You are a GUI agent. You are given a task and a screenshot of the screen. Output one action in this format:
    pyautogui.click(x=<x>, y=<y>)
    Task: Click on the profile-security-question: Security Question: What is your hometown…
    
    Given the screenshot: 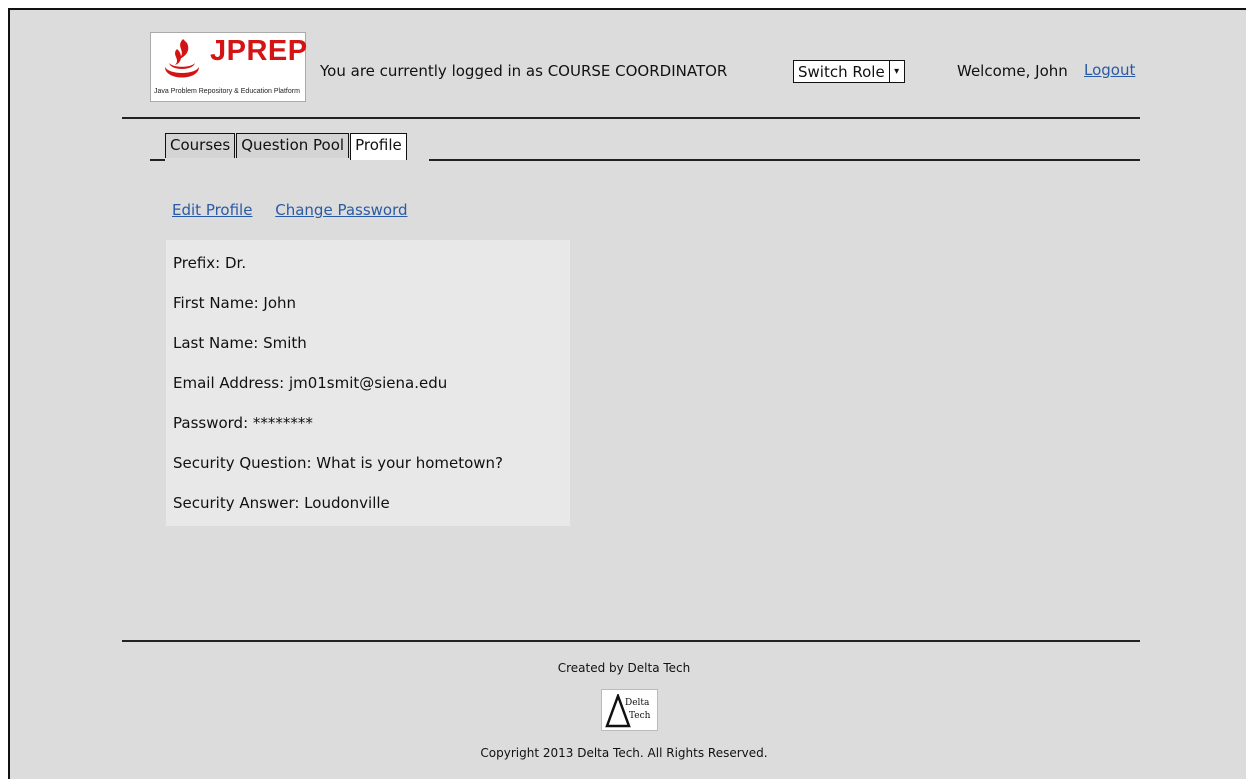 What is the action you would take?
    pyautogui.click(x=338, y=463)
    